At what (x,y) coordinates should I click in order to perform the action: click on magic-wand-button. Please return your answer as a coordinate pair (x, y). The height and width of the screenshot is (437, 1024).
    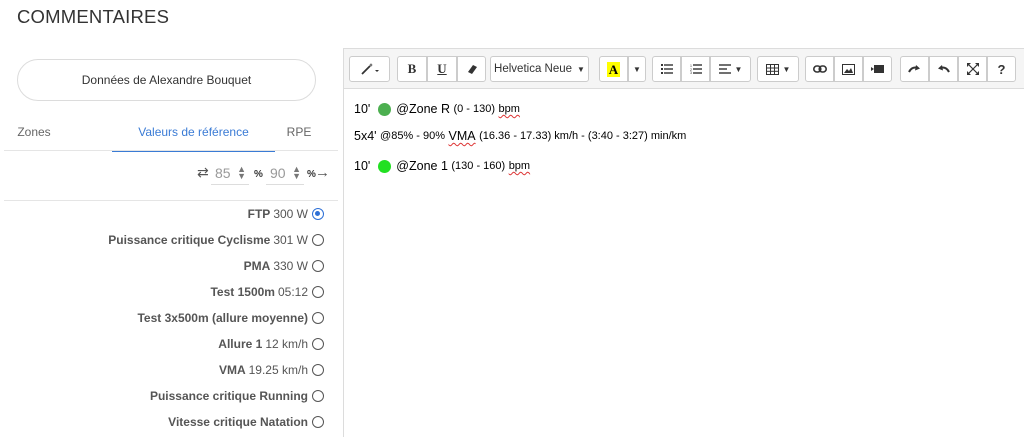
    Looking at the image, I should click on (369, 69).